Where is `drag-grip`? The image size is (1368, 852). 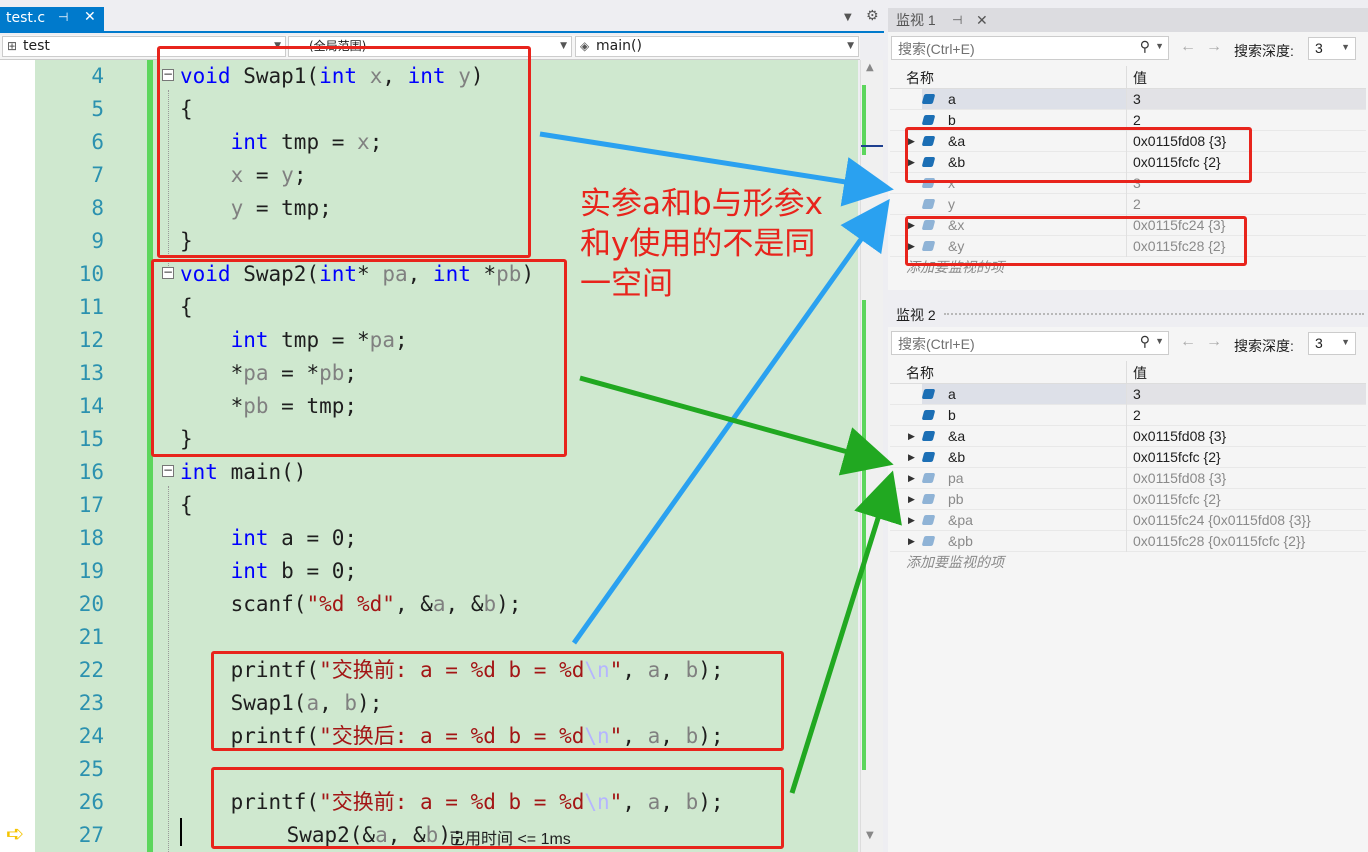
drag-grip is located at coordinates (1154, 316).